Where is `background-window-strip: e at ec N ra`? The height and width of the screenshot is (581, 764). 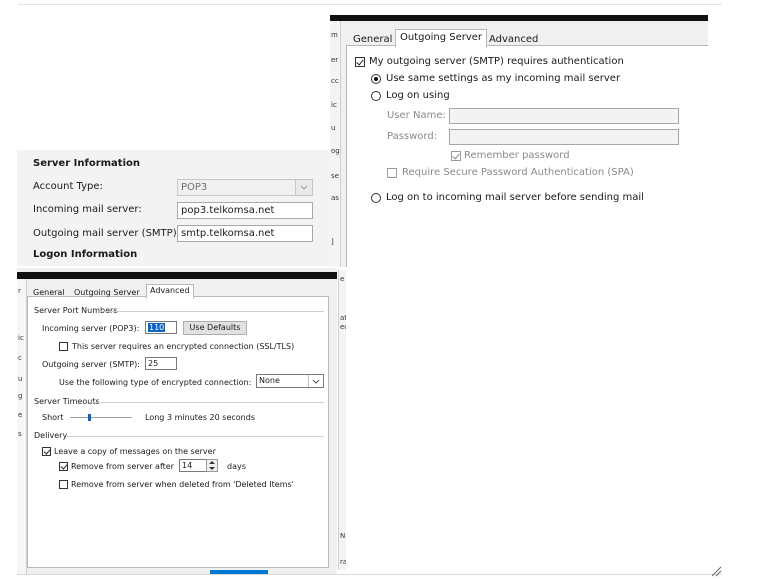
background-window-strip: e at ec N ra is located at coordinates (342, 420).